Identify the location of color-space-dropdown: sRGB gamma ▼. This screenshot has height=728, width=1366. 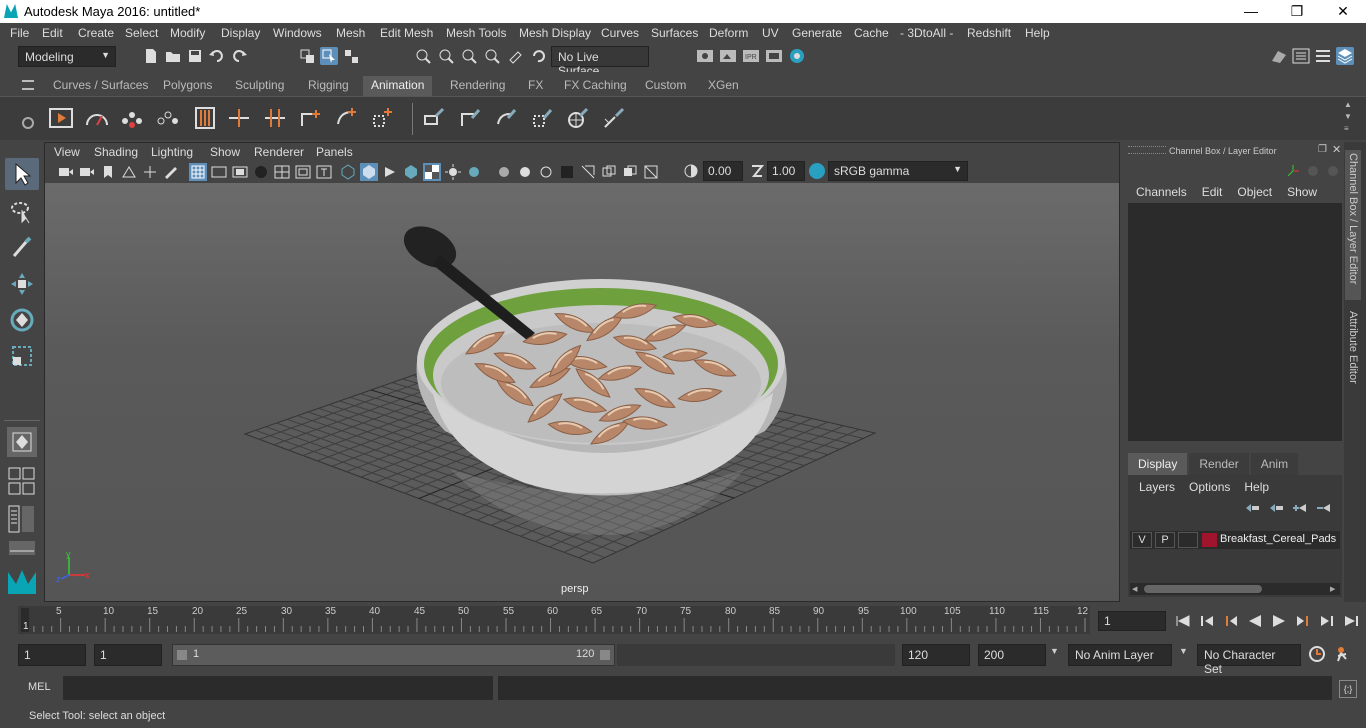
(898, 171).